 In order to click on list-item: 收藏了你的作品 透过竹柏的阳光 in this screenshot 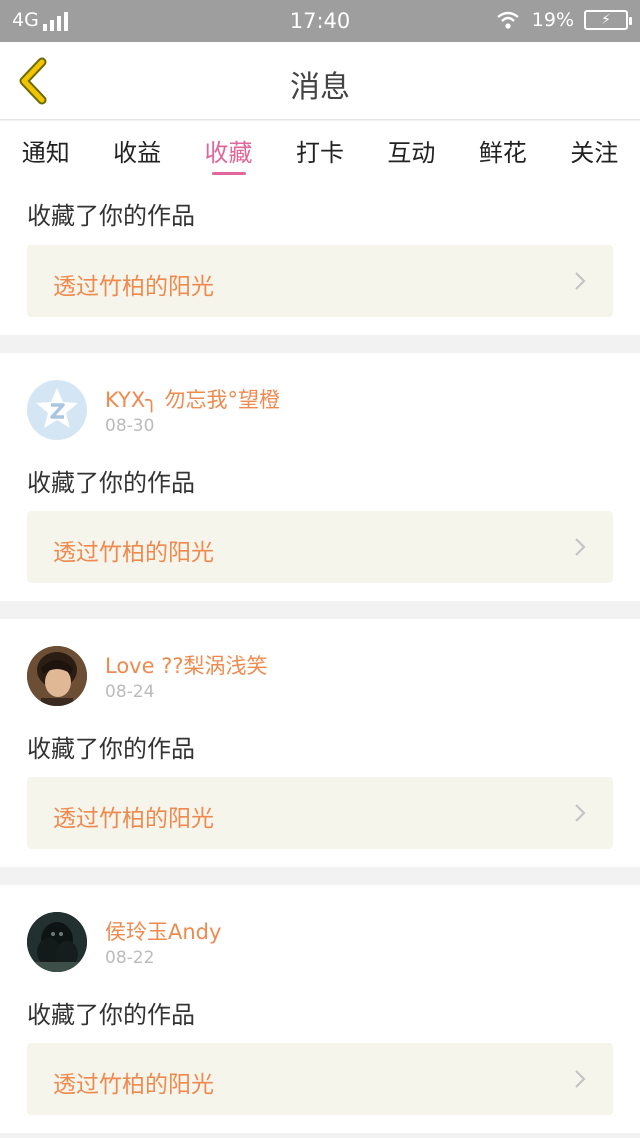, I will do `click(320, 257)`.